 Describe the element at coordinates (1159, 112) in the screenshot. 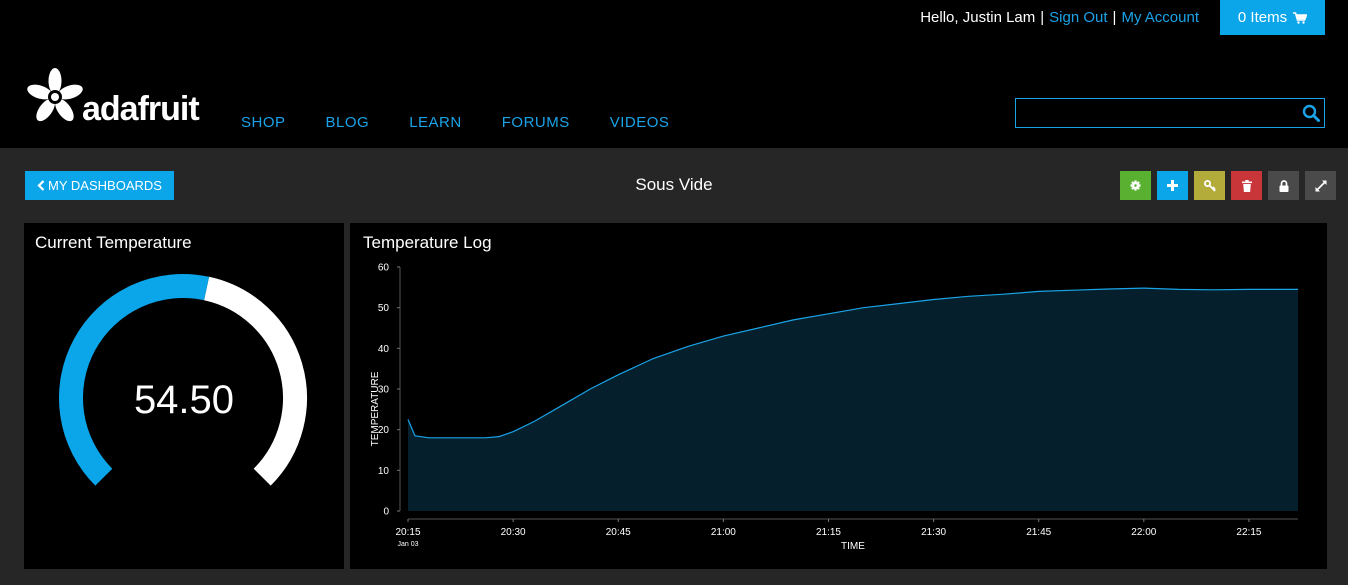

I see `search-input` at that location.